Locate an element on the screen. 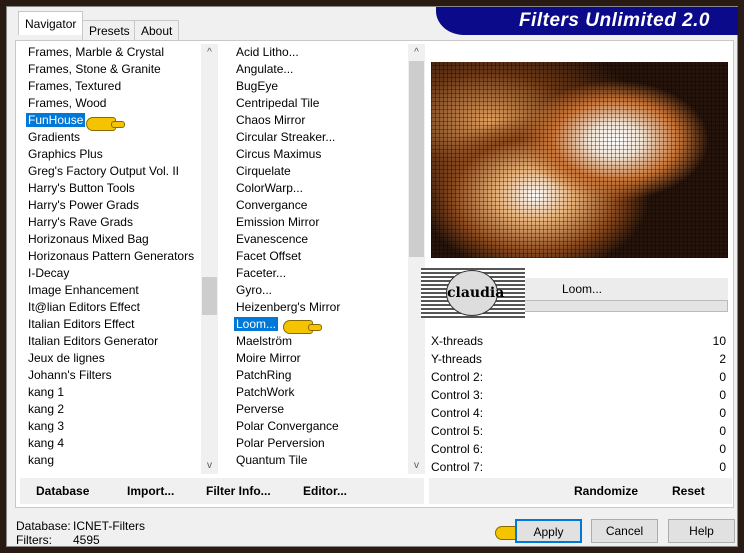 This screenshot has width=744, height=553. category-item: Frames, Wood is located at coordinates (112, 103).